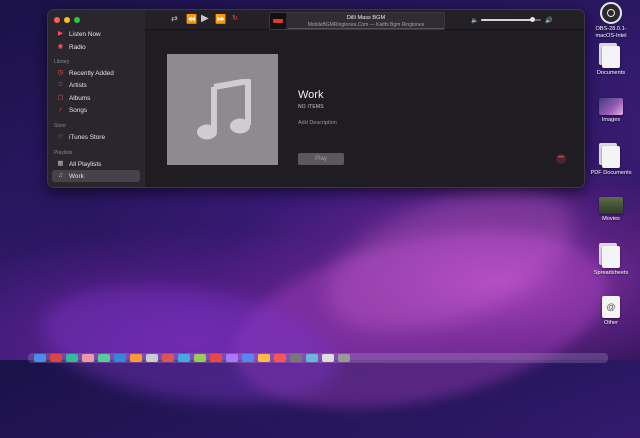  I want to click on other-document-icon: @, so click(611, 307).